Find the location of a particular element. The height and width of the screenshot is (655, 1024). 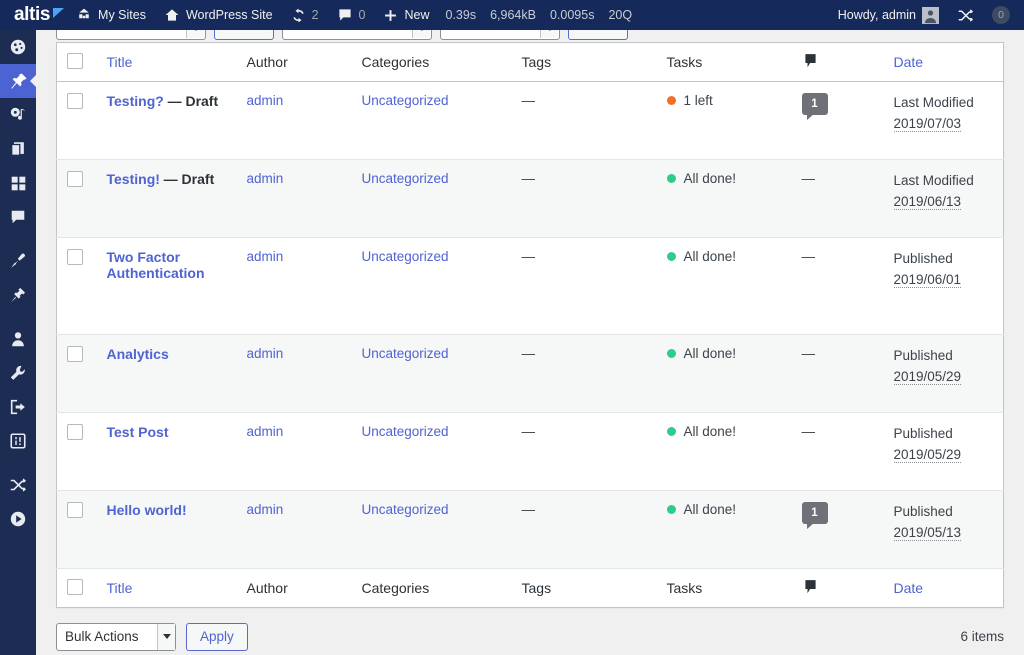

row-title-cell: Analytics is located at coordinates (166, 373).